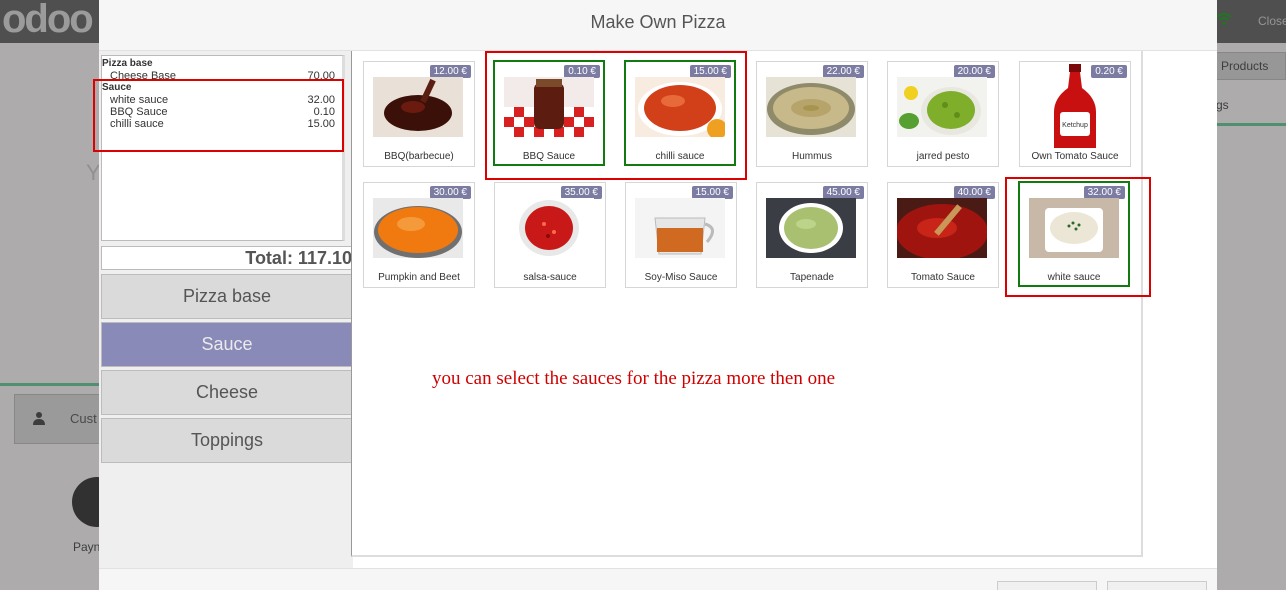 This screenshot has height=590, width=1286. What do you see at coordinates (658, 579) in the screenshot?
I see `modal-footer` at bounding box center [658, 579].